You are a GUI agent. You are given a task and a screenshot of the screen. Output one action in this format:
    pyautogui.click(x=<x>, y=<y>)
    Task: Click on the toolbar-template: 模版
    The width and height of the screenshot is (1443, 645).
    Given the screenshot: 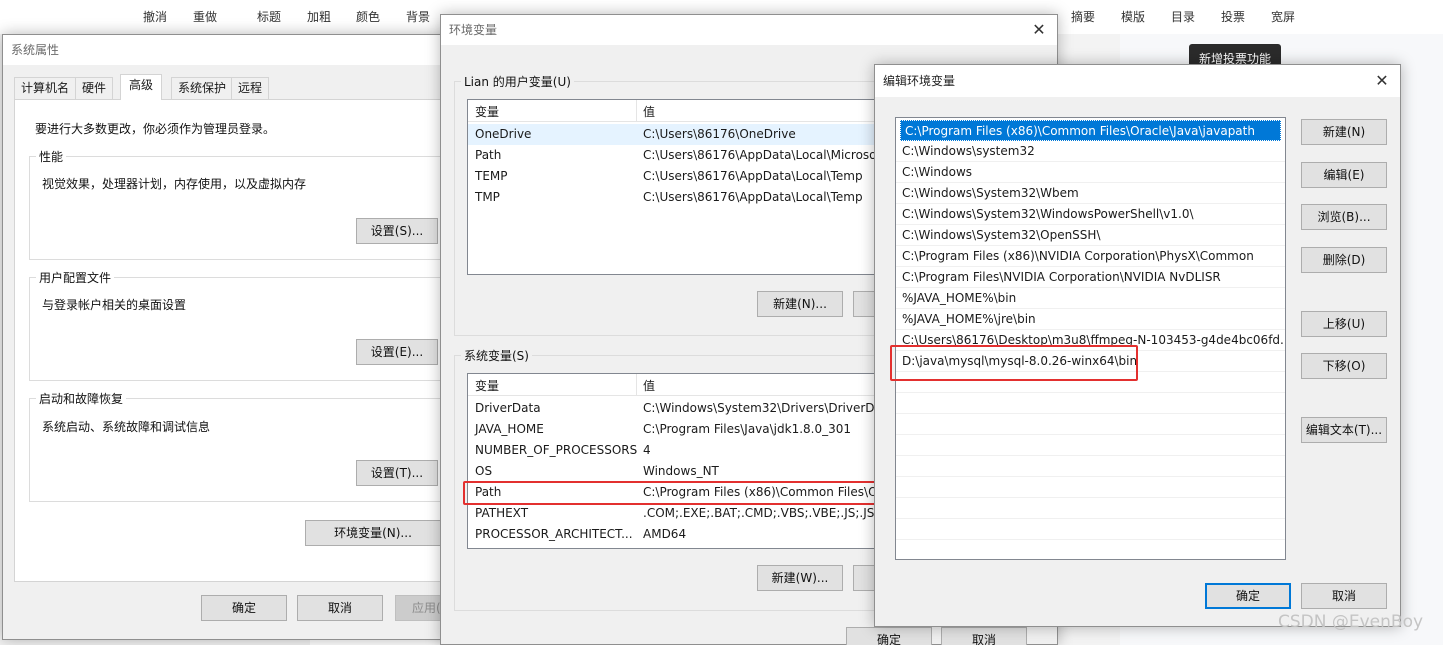 What is the action you would take?
    pyautogui.click(x=1133, y=16)
    